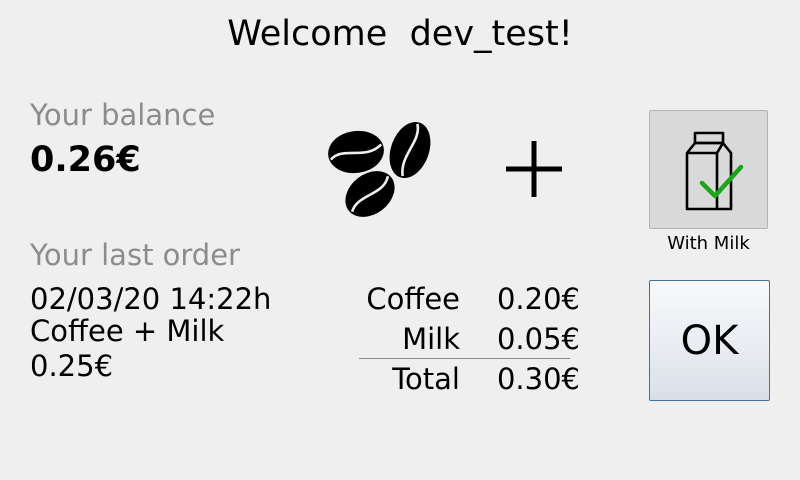 This screenshot has height=480, width=800. What do you see at coordinates (151, 299) in the screenshot?
I see `last-order-datetime: 02/03/20 14:22h` at bounding box center [151, 299].